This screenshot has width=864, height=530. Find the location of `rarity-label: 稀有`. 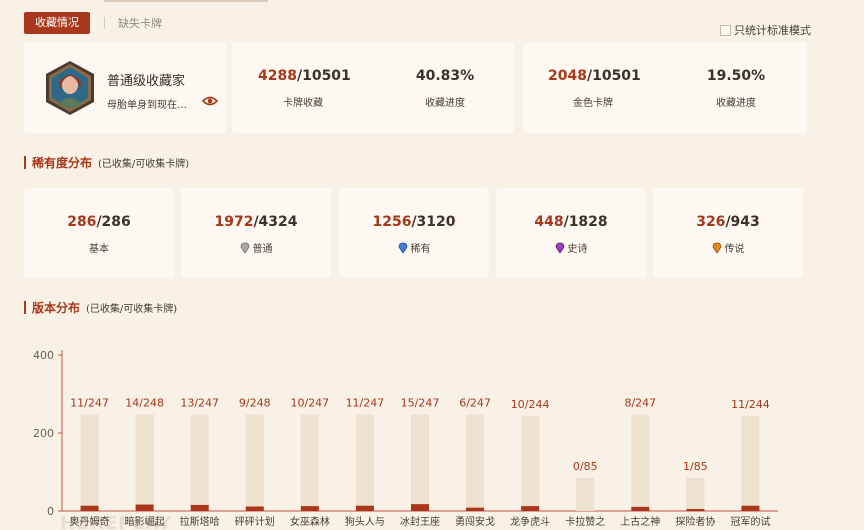

rarity-label: 稀有 is located at coordinates (420, 249).